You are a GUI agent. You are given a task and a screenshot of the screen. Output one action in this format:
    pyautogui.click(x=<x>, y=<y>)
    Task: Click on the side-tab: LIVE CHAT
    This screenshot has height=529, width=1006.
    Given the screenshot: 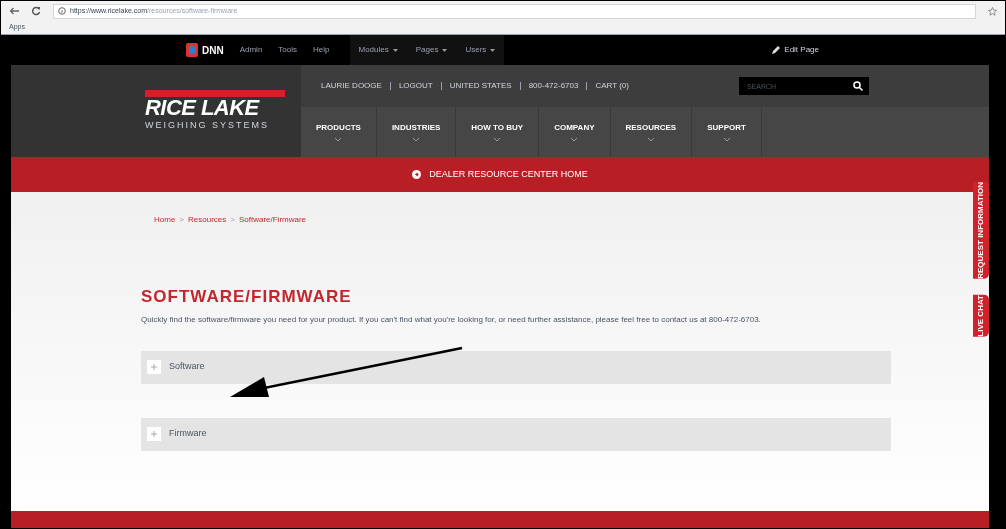 What is the action you would take?
    pyautogui.click(x=981, y=315)
    